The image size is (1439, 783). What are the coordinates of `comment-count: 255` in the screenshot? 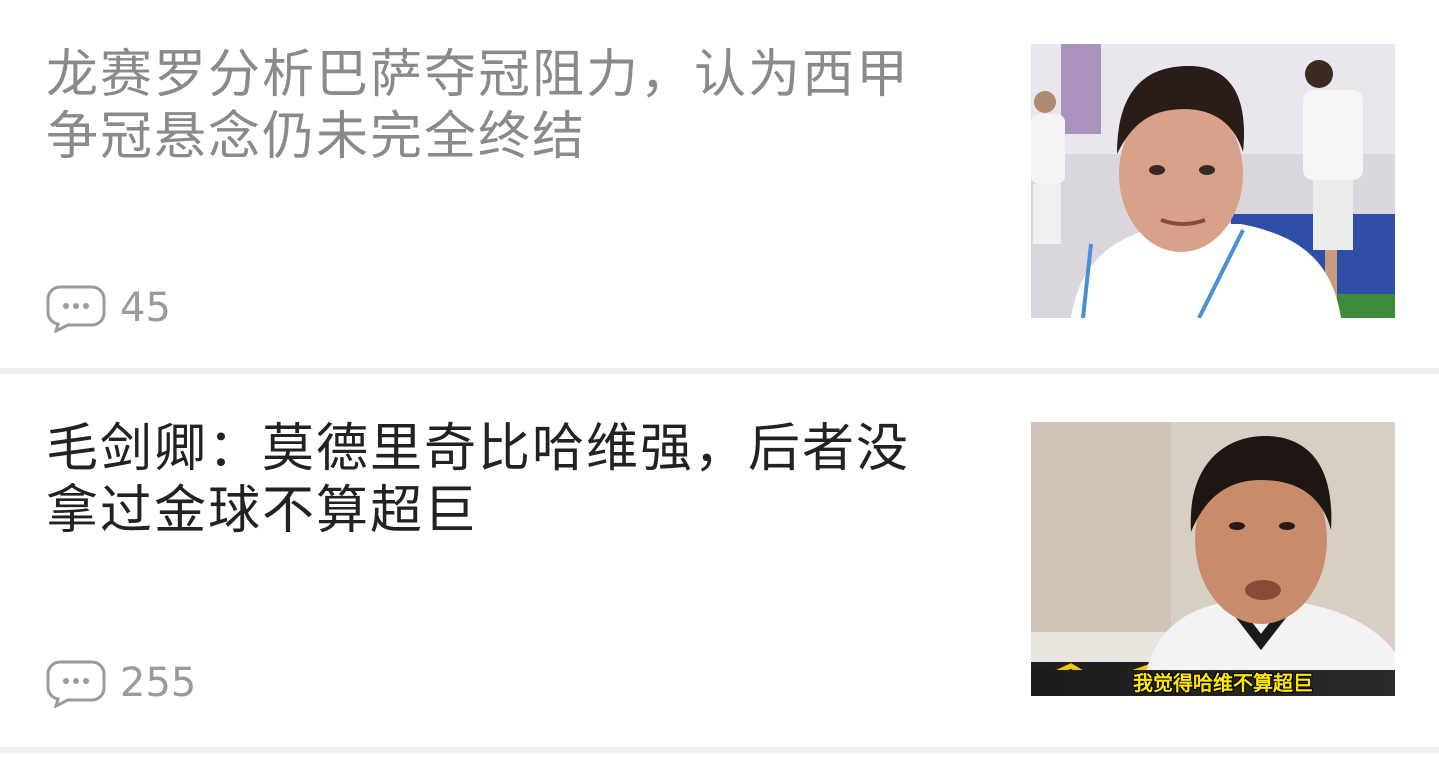 It's located at (158, 683).